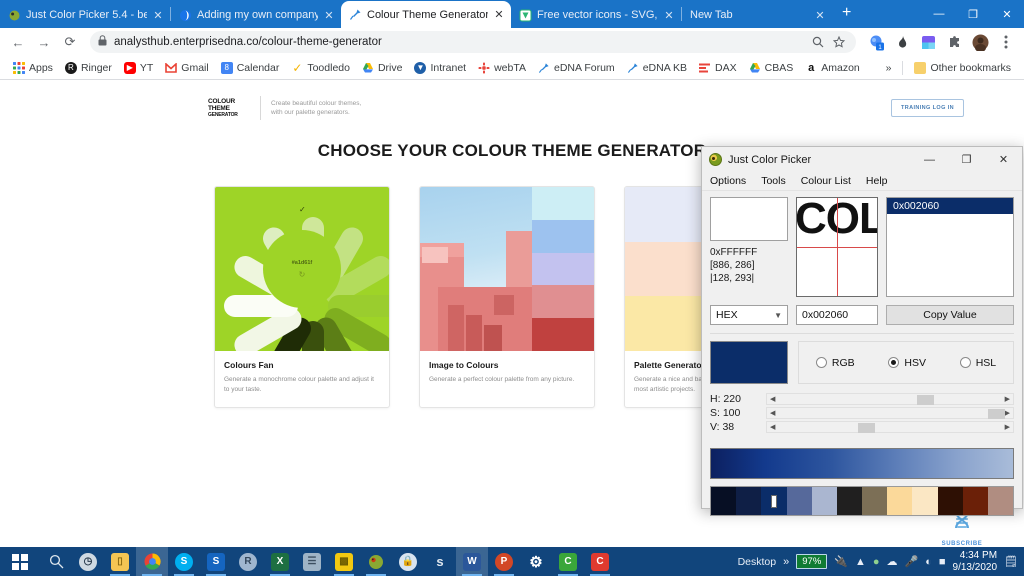 The width and height of the screenshot is (1024, 576). Describe the element at coordinates (718, 68) in the screenshot. I see `bookmark-dax: DAX` at that location.